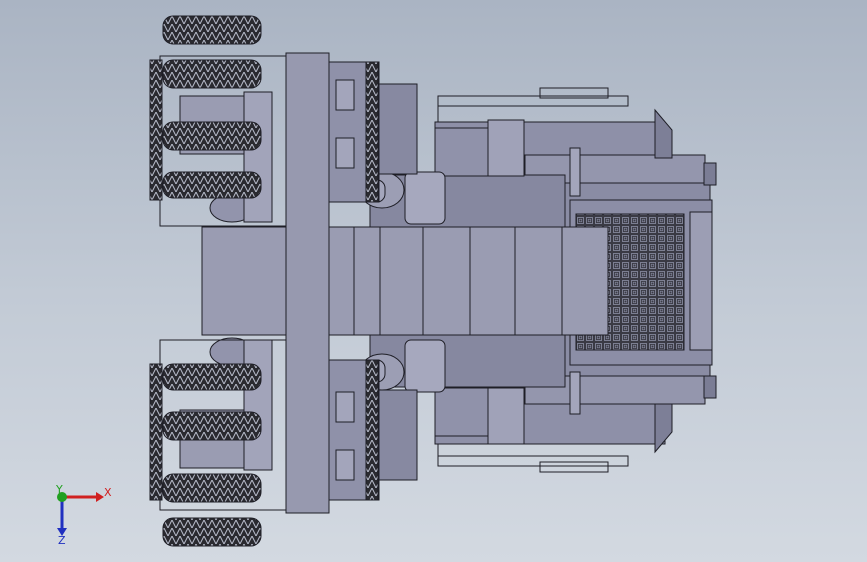  Describe the element at coordinates (62, 540) in the screenshot. I see `z-axis-label: Z` at that location.